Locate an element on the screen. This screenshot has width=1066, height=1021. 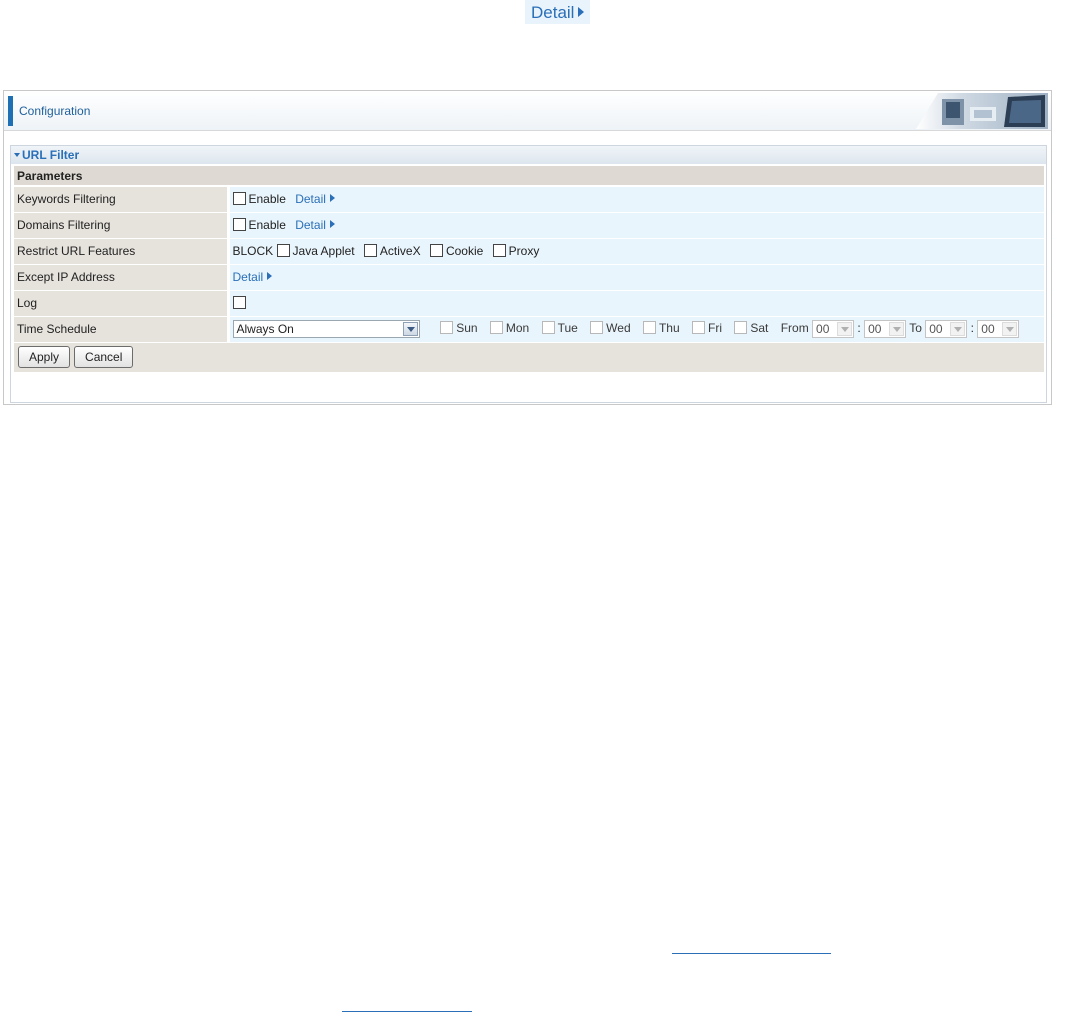
java-applet-checkbox is located at coordinates (283, 250).